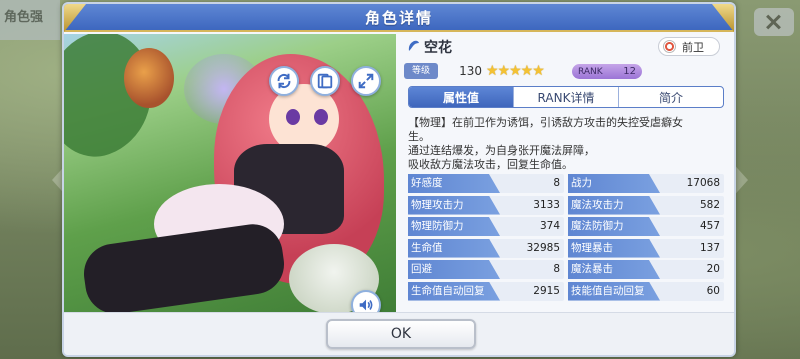  What do you see at coordinates (566, 292) in the screenshot?
I see `stat-row: 生命值自动回复 2915 技能值自动回复 60` at bounding box center [566, 292].